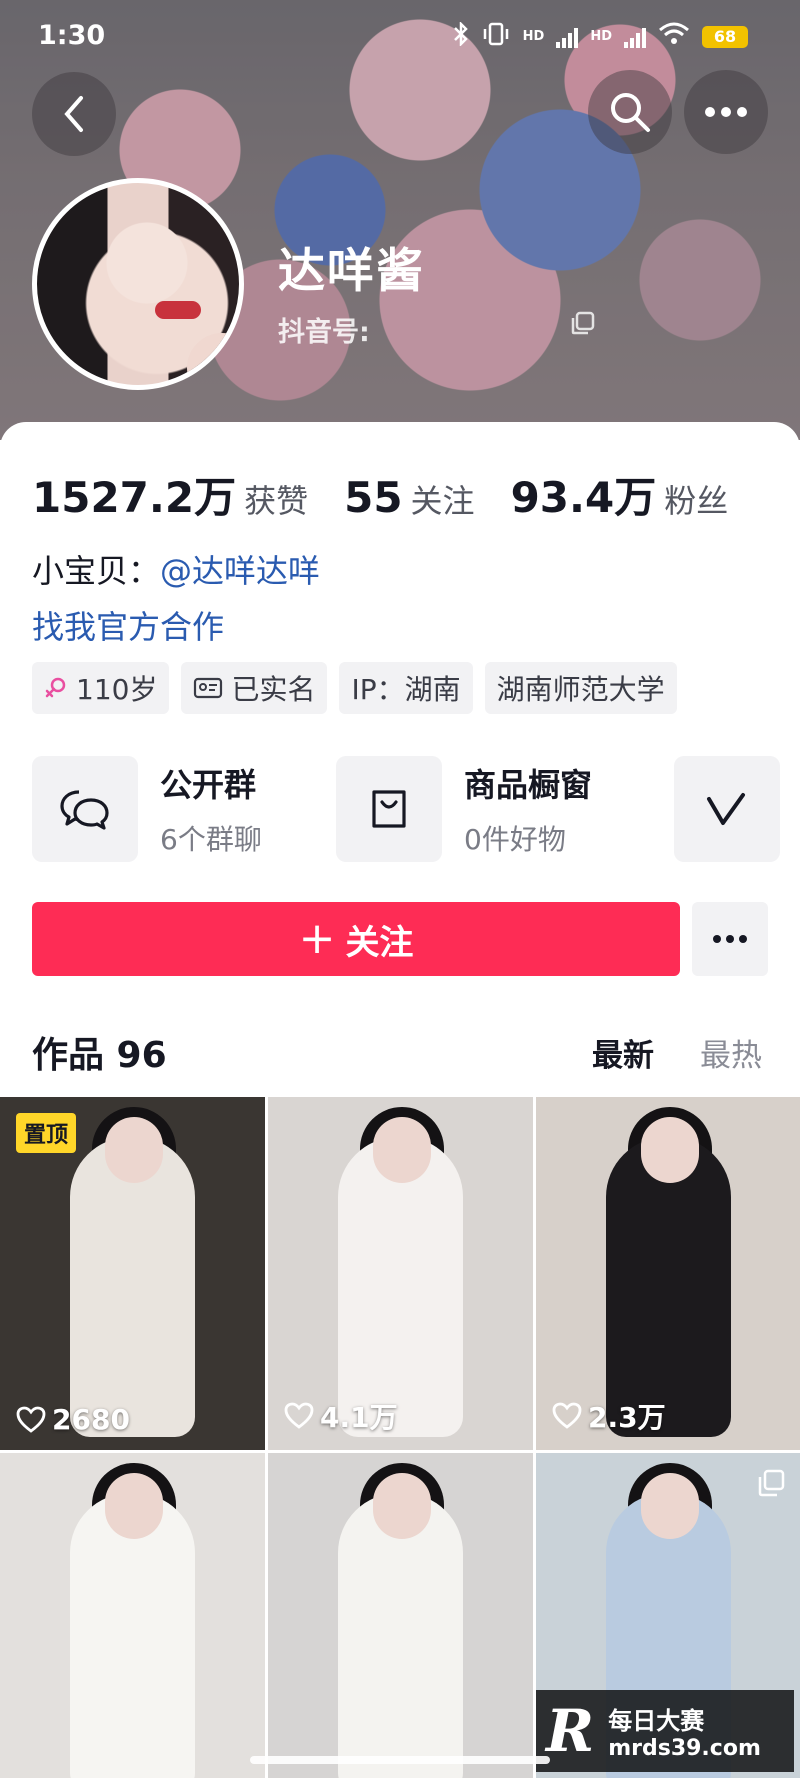 This screenshot has width=800, height=1778. Describe the element at coordinates (373, 497) in the screenshot. I see `following-count: 55` at that location.